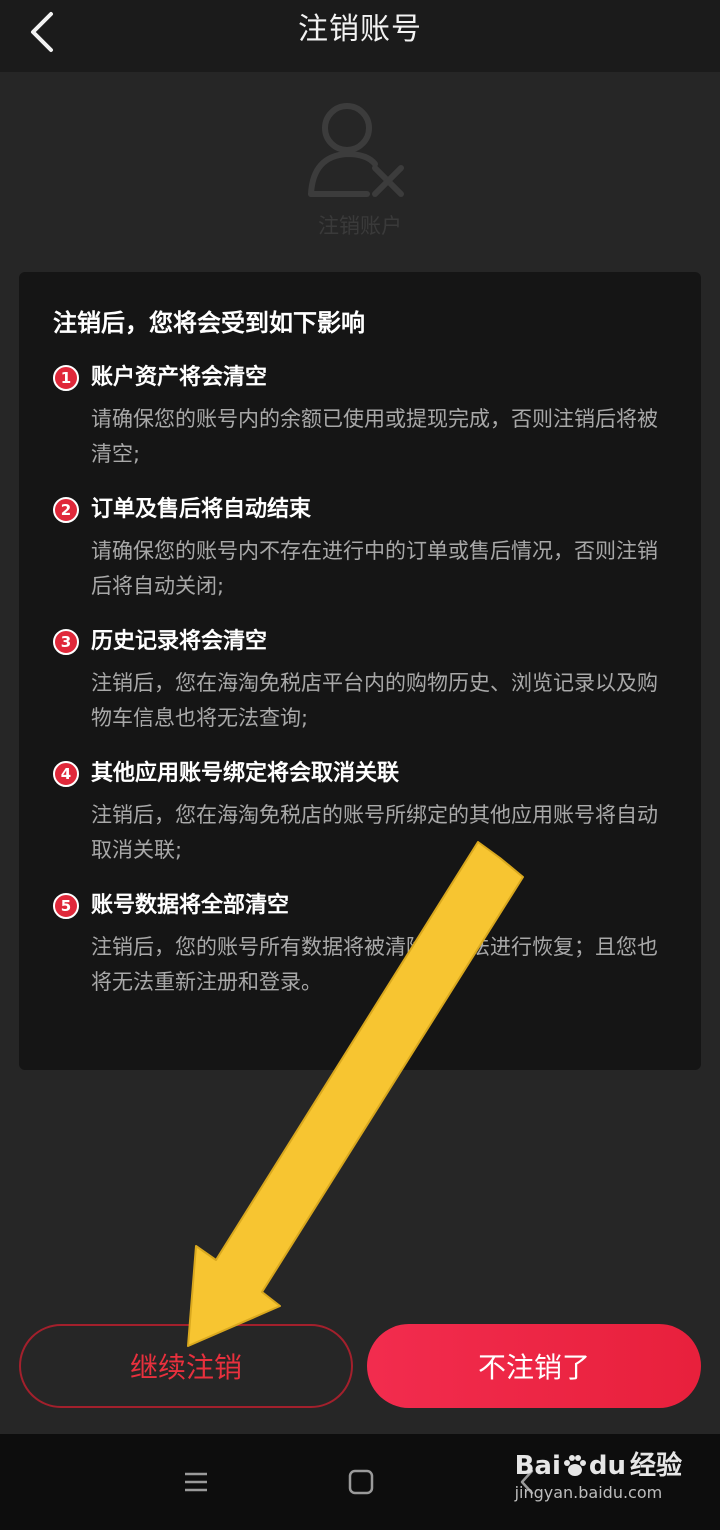 The width and height of the screenshot is (720, 1530). Describe the element at coordinates (179, 641) in the screenshot. I see `impact-item-title: 历史记录将会清空` at that location.